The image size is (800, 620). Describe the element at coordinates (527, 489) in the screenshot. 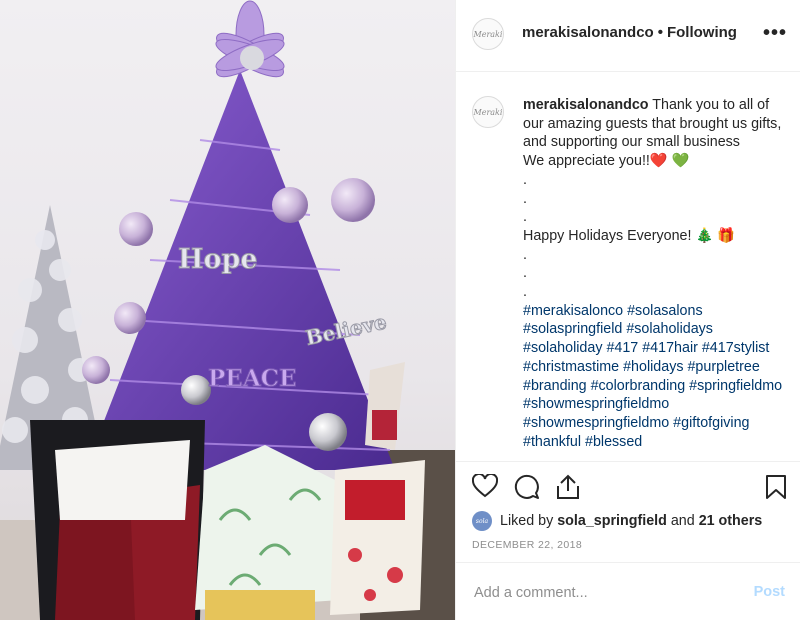

I see `comment-icon` at that location.